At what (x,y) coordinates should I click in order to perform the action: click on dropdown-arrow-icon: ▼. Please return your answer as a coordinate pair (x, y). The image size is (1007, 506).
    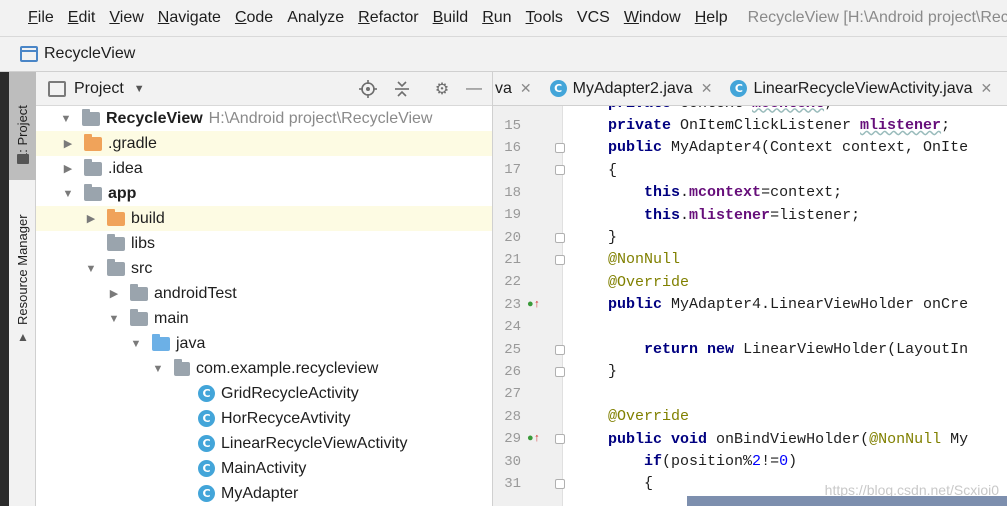
    Looking at the image, I should click on (139, 89).